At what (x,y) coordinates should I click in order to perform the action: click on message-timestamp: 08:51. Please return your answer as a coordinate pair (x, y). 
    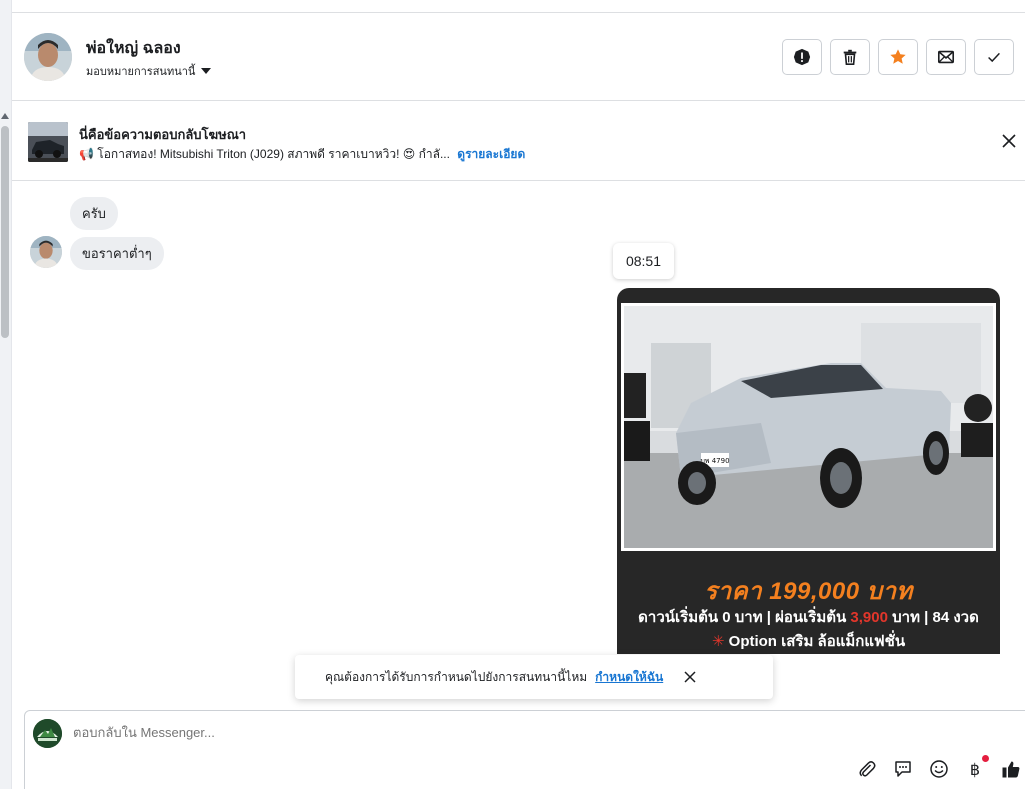
    Looking at the image, I should click on (643, 261).